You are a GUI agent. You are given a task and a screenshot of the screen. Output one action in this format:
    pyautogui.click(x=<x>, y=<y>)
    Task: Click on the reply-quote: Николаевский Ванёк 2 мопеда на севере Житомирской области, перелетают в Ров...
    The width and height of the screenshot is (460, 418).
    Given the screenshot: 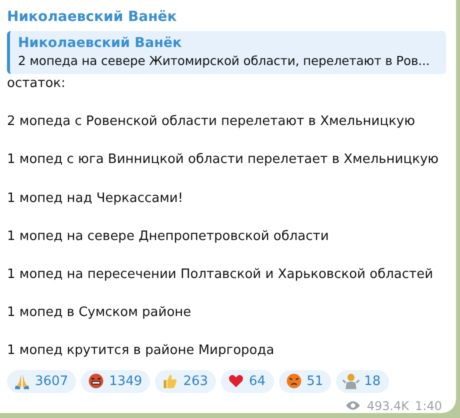 What is the action you would take?
    pyautogui.click(x=226, y=52)
    